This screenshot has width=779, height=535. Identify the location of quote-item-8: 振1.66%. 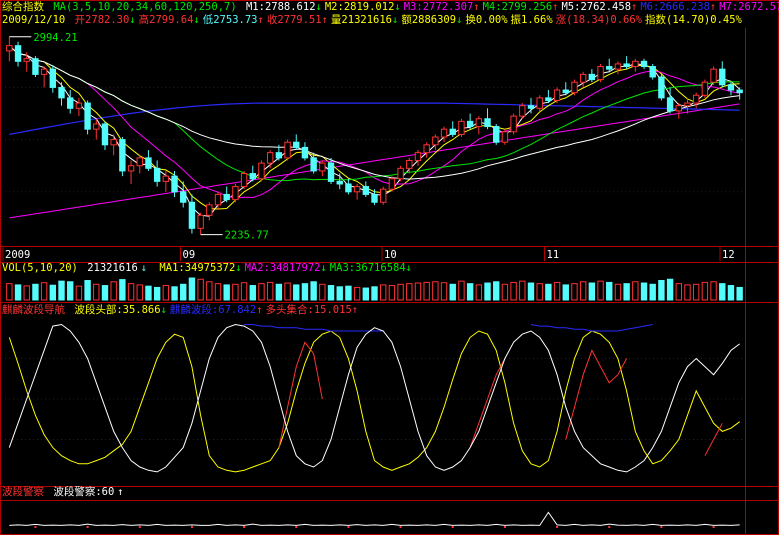
(532, 20).